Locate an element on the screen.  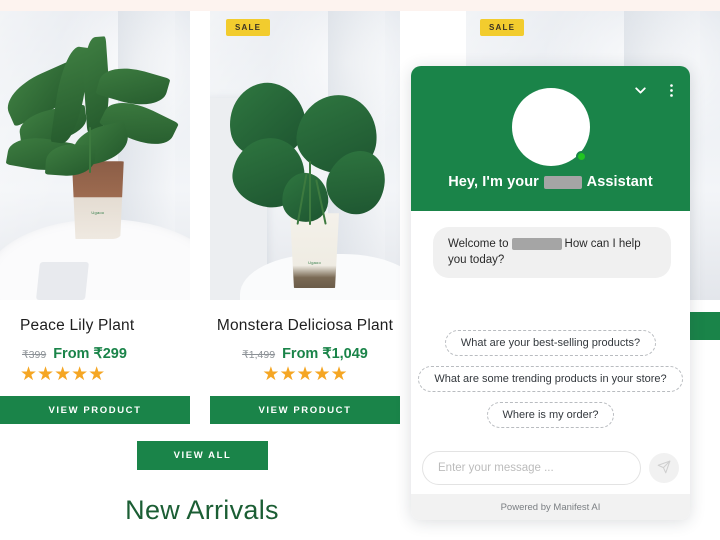
redacted-brand-name is located at coordinates (563, 182).